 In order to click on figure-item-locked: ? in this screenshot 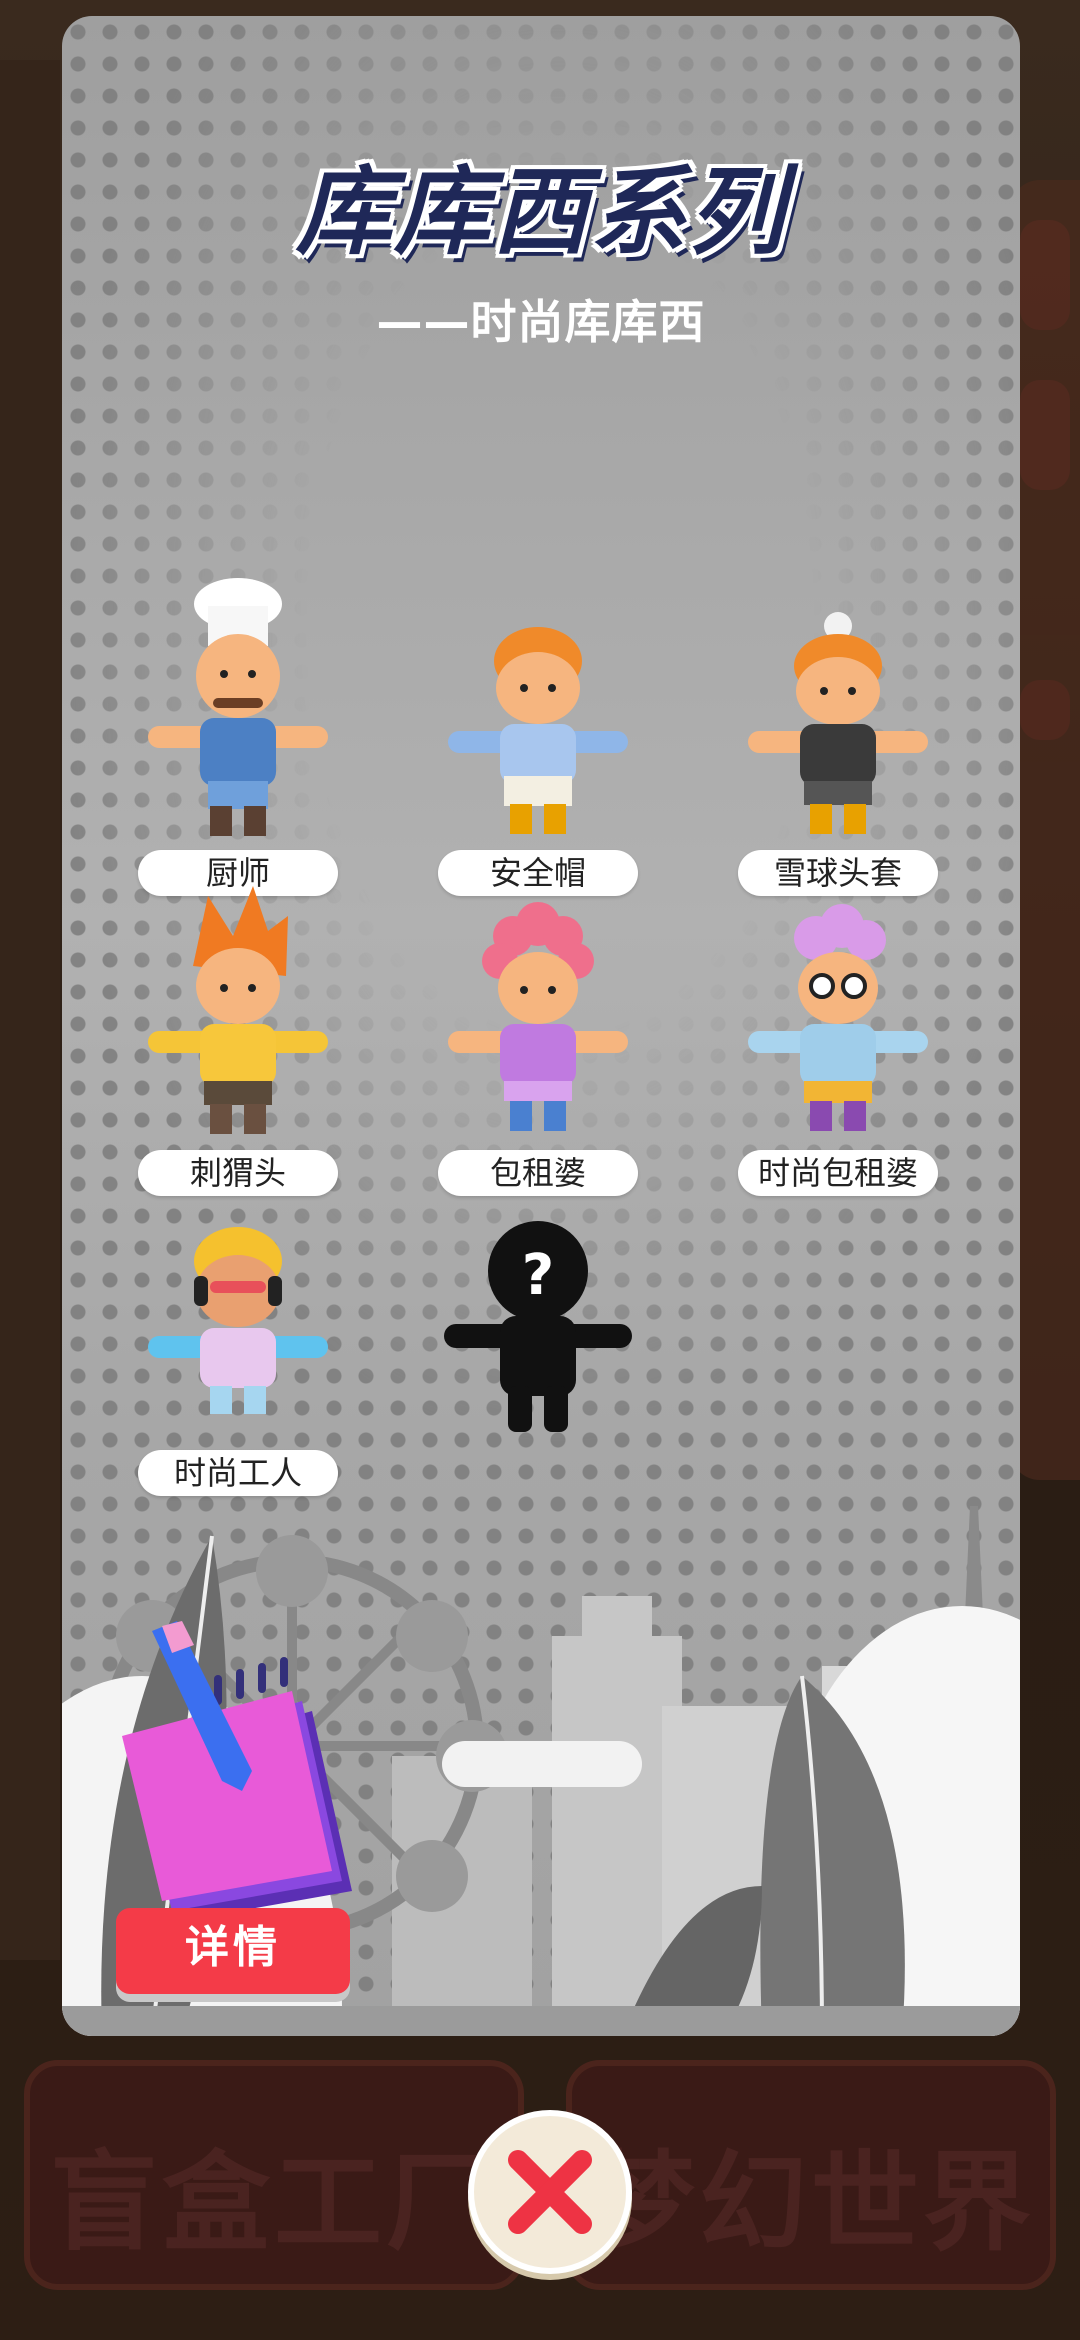, I will do `click(538, 1336)`.